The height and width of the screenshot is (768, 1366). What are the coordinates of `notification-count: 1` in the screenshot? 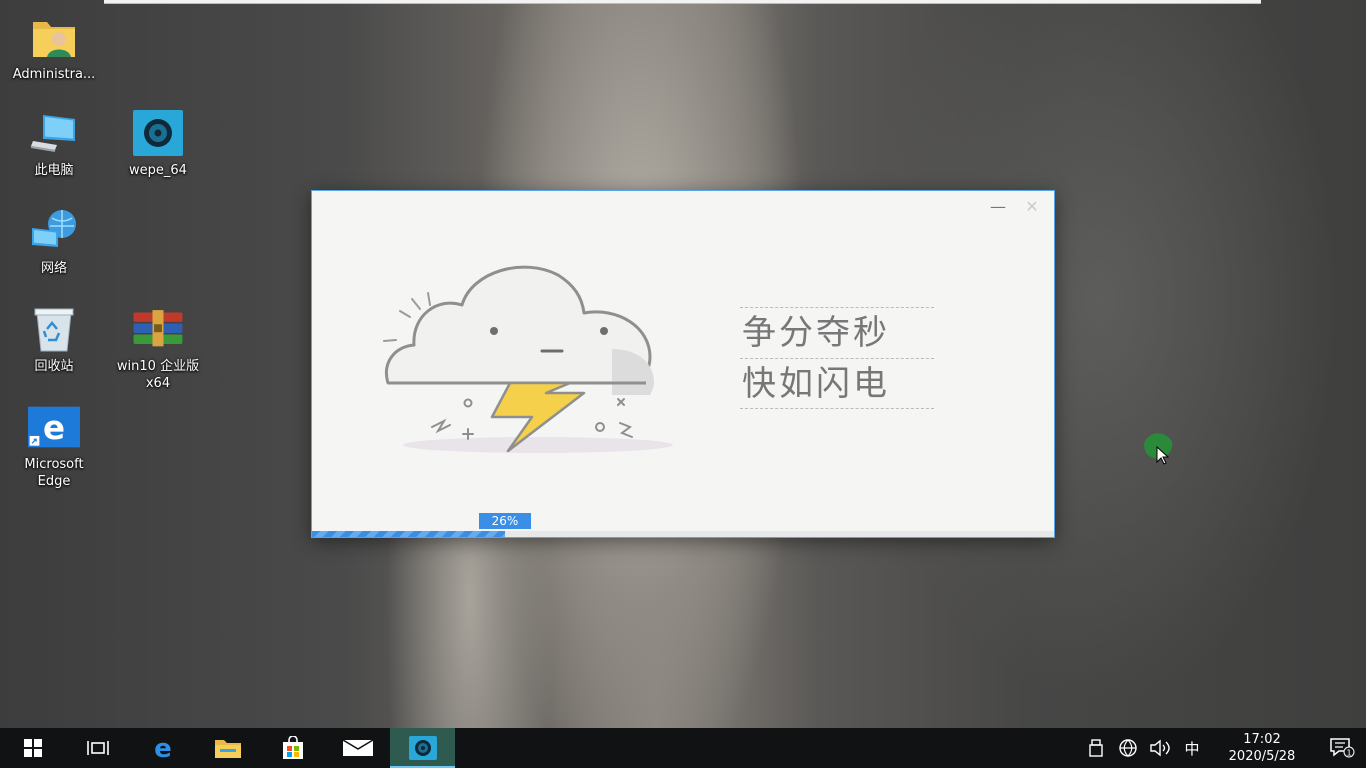 It's located at (1348, 753).